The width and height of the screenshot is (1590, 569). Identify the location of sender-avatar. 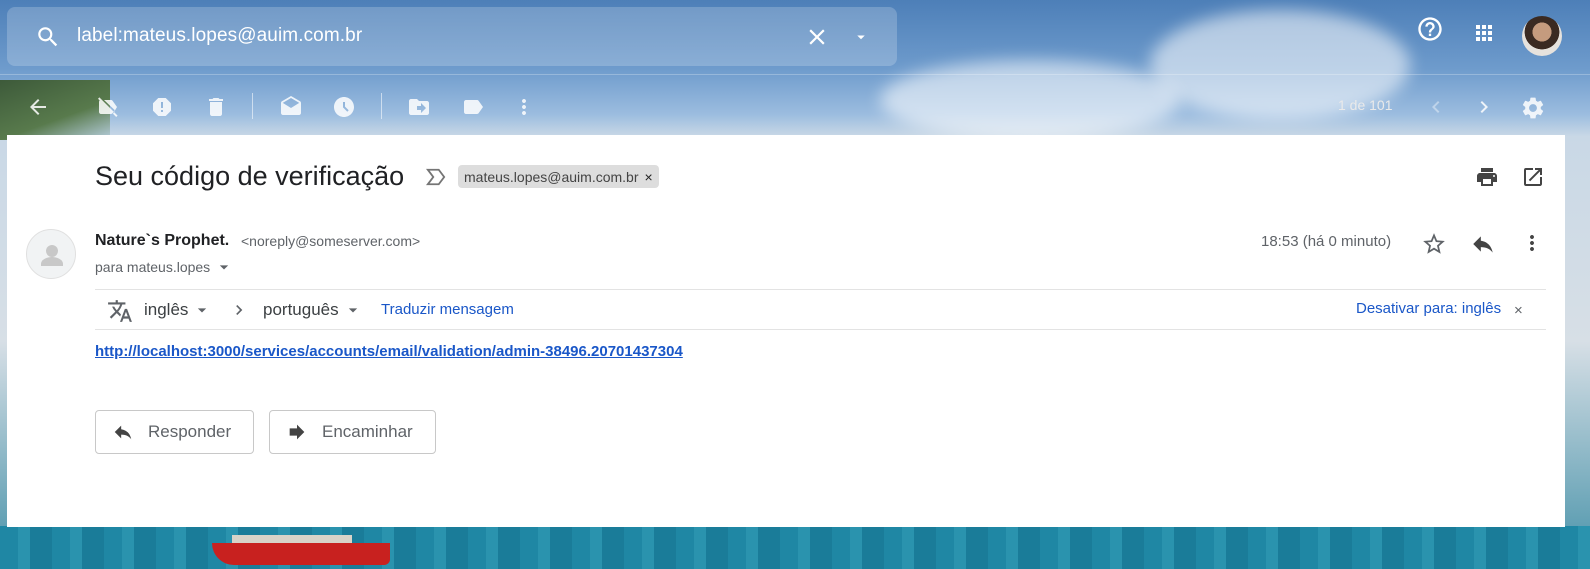
(51, 254).